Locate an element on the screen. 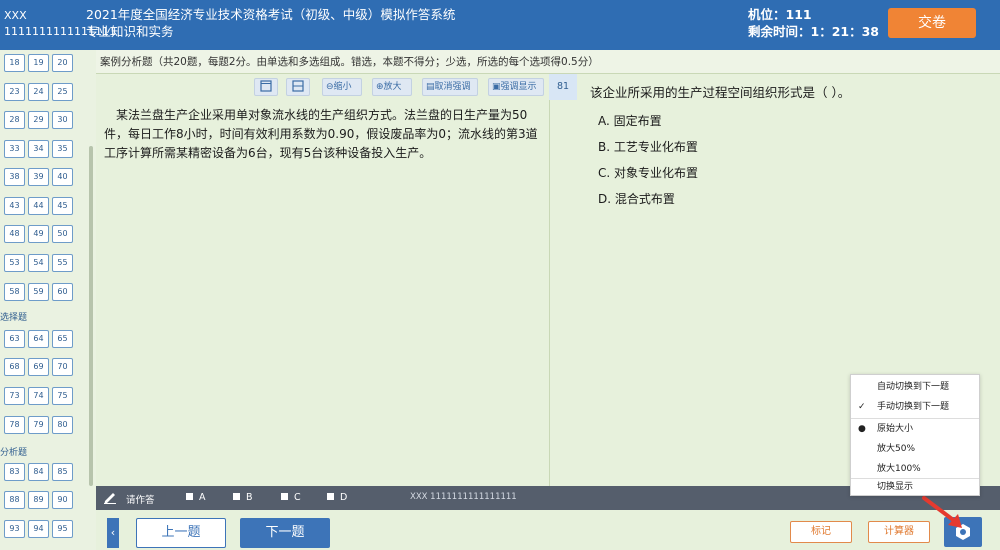 The width and height of the screenshot is (1000, 550). question-number-button: 24 is located at coordinates (38, 92).